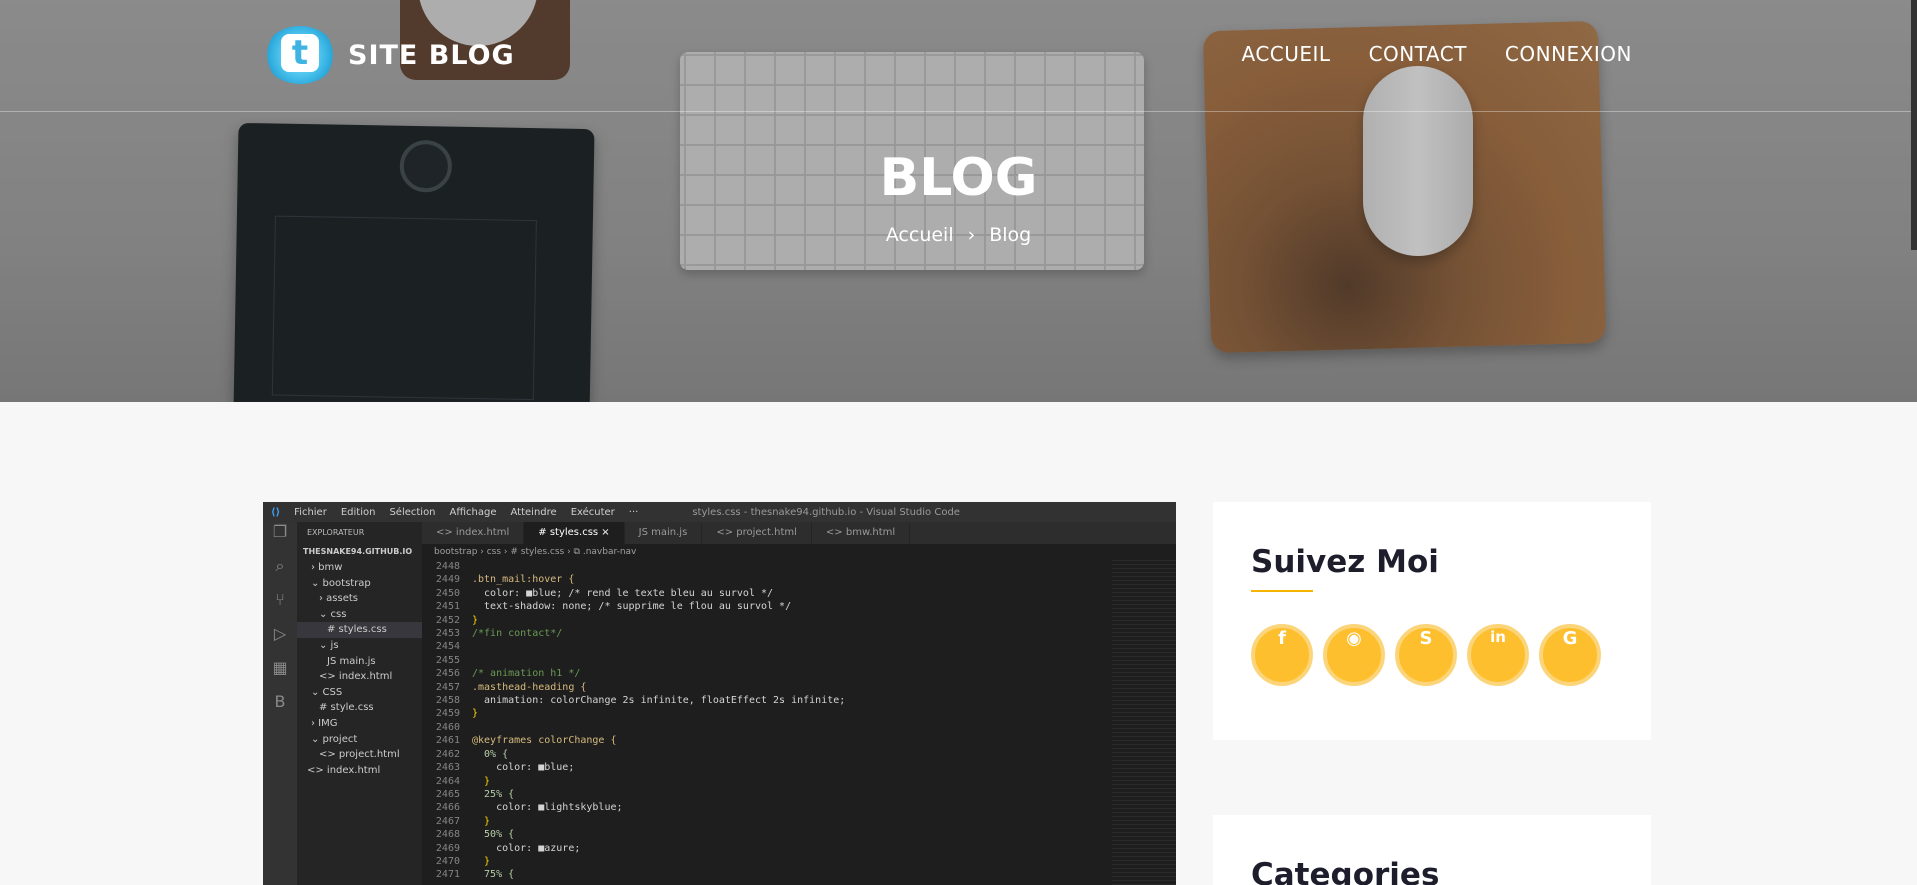 This screenshot has height=885, width=1917. Describe the element at coordinates (523, 768) in the screenshot. I see `code-text: color: ■blue;` at that location.